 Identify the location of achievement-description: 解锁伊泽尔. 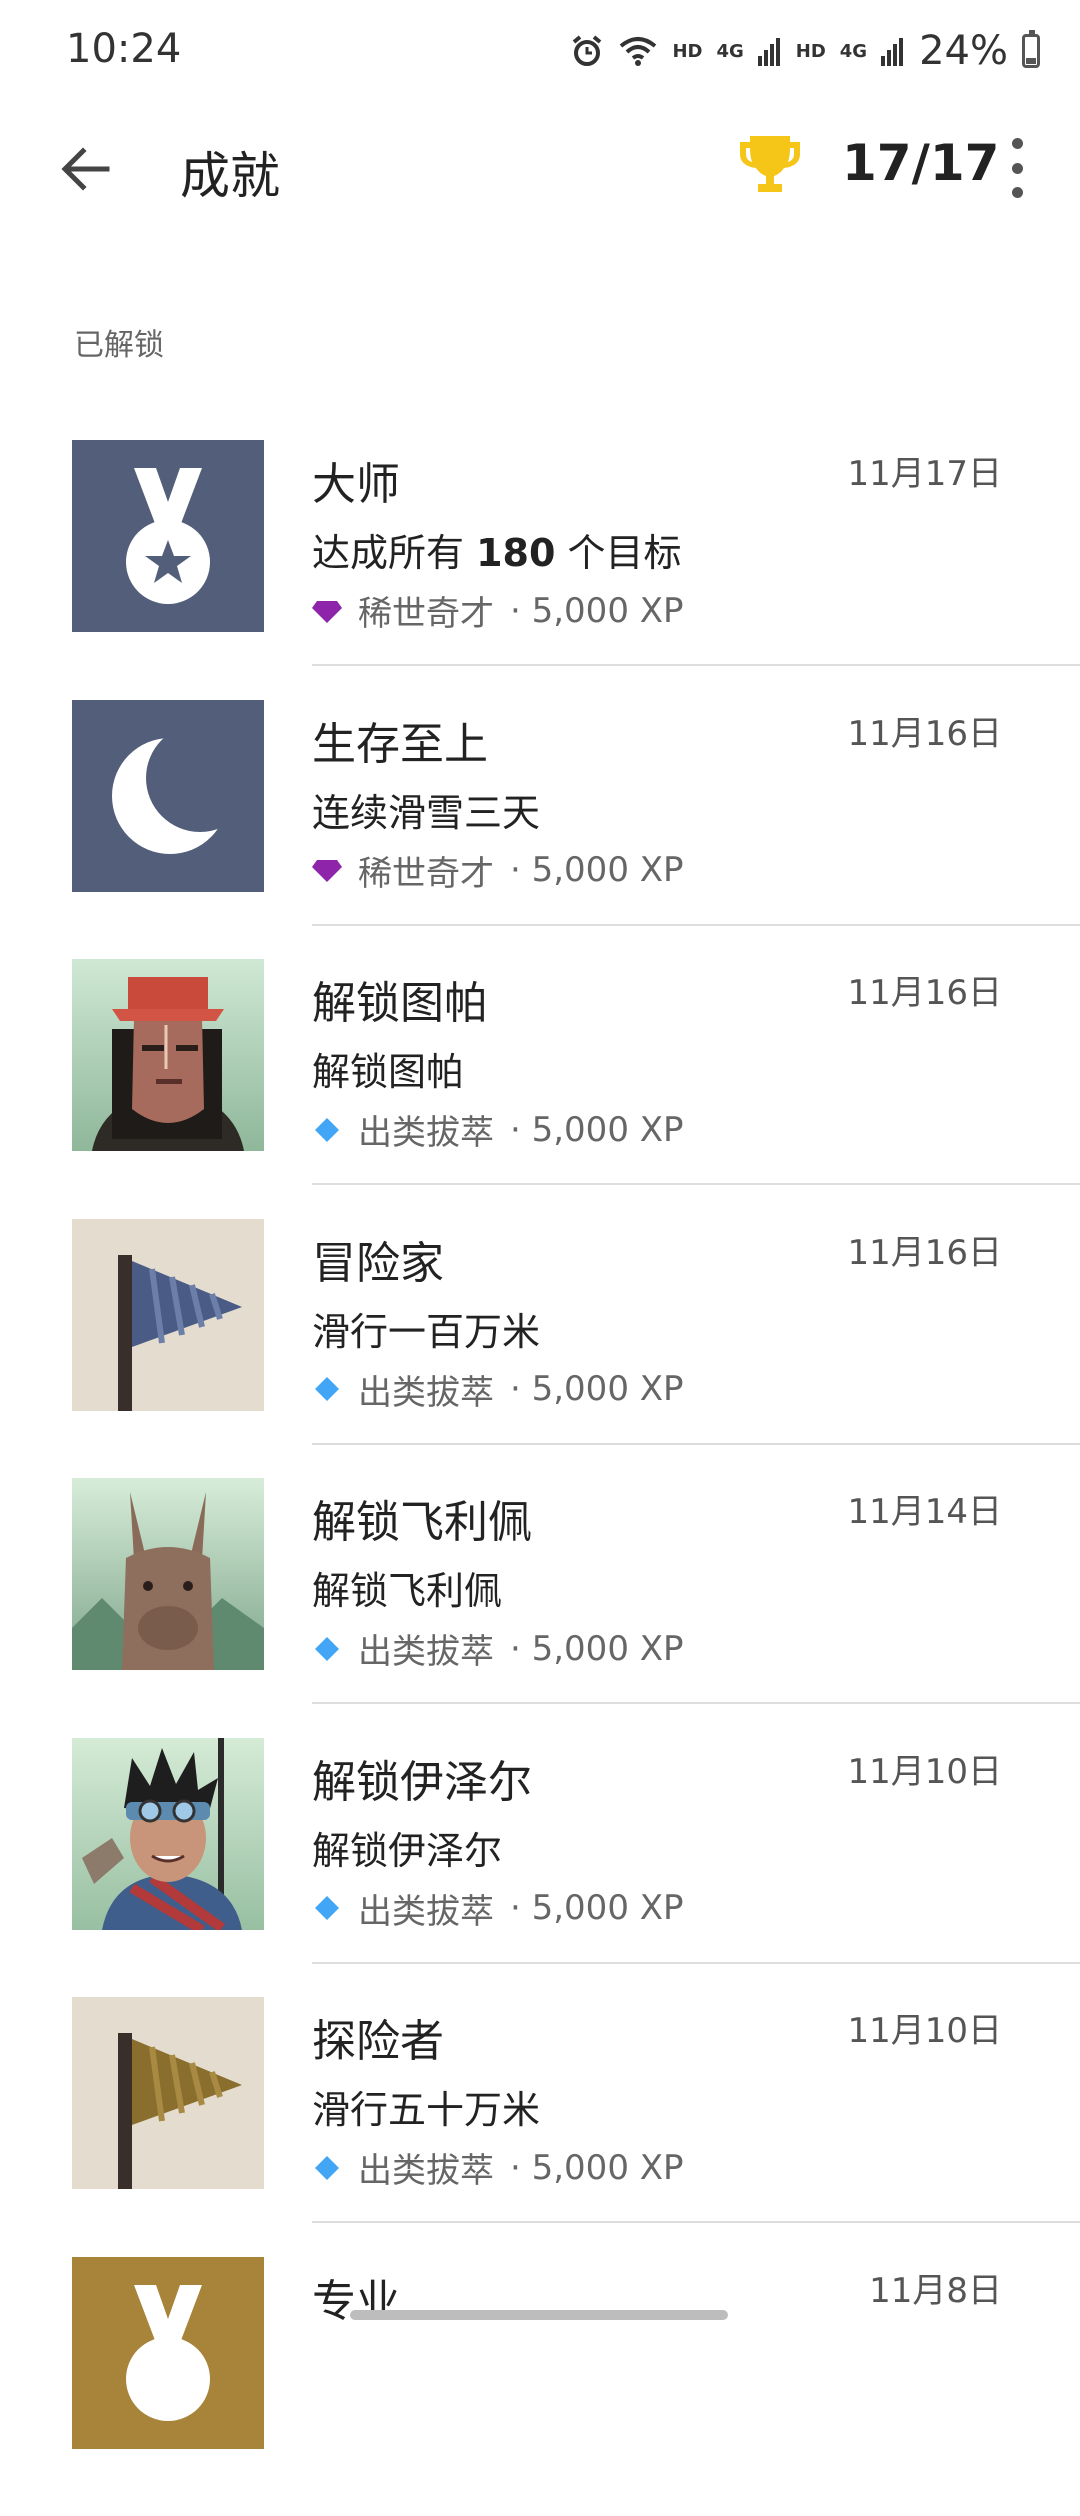
(407, 1847).